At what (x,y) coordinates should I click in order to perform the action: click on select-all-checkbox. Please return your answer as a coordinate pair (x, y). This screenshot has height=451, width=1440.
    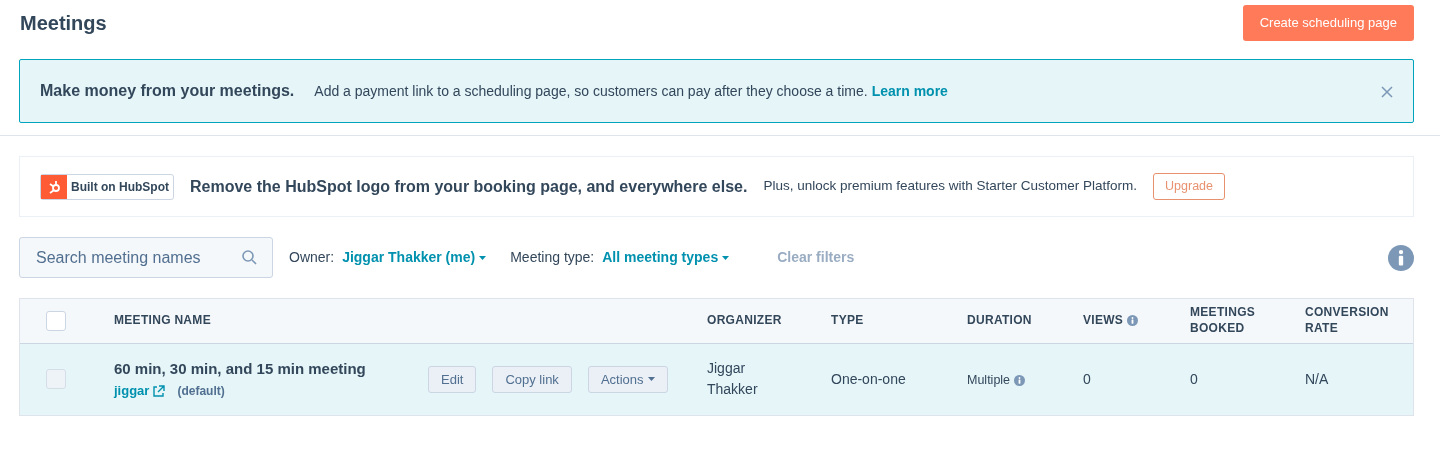
    Looking at the image, I should click on (56, 320).